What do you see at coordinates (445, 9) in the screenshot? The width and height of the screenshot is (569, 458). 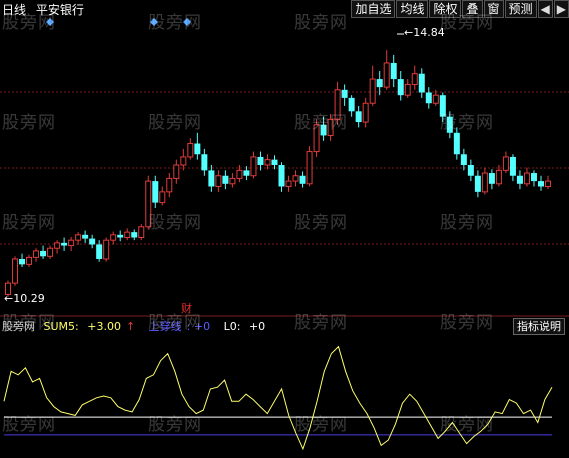 I see `ex-rights-button: 除权` at bounding box center [445, 9].